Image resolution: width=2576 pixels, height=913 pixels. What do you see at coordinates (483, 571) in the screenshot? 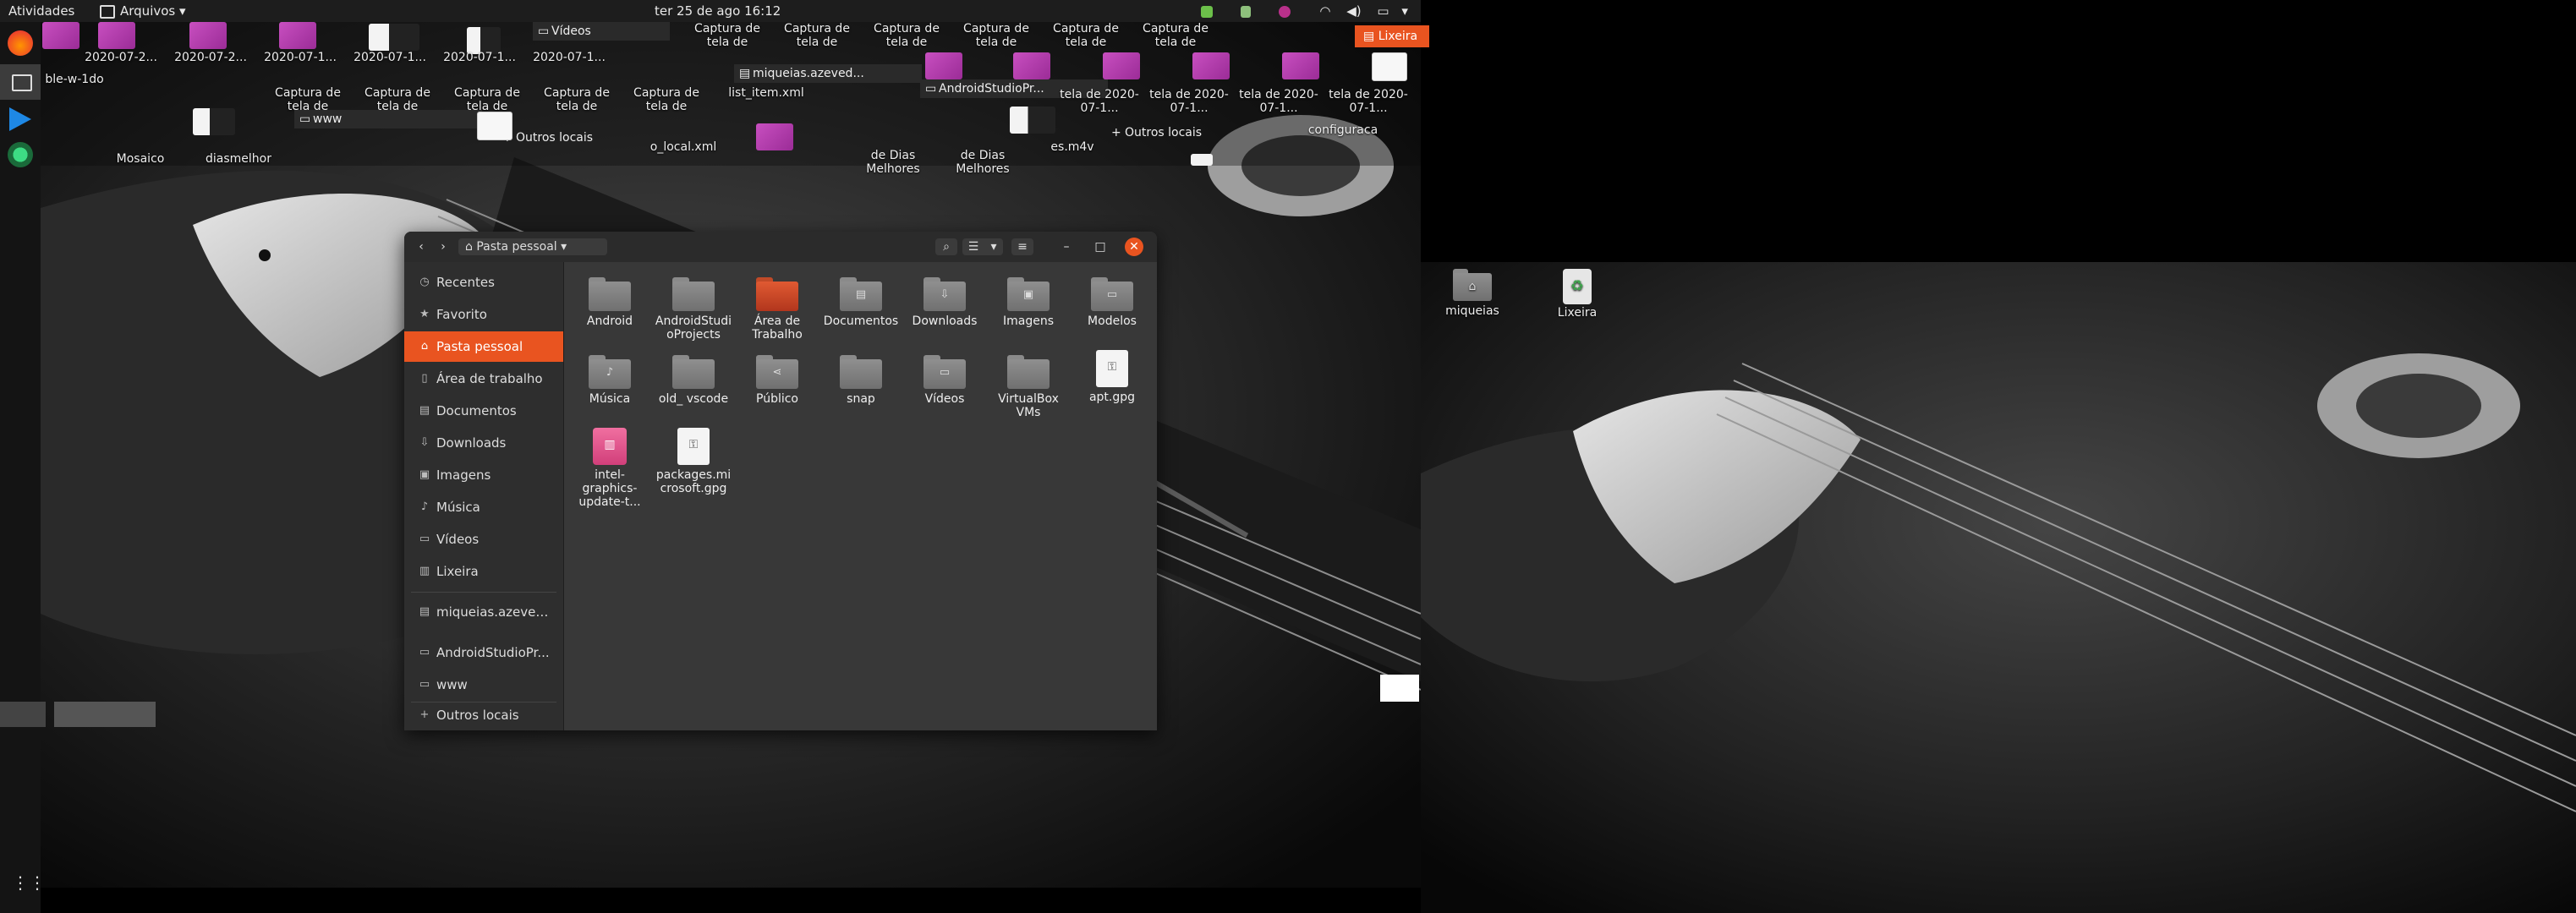
I see `sidebar-item-lixeira: ▥ Lixeira` at bounding box center [483, 571].